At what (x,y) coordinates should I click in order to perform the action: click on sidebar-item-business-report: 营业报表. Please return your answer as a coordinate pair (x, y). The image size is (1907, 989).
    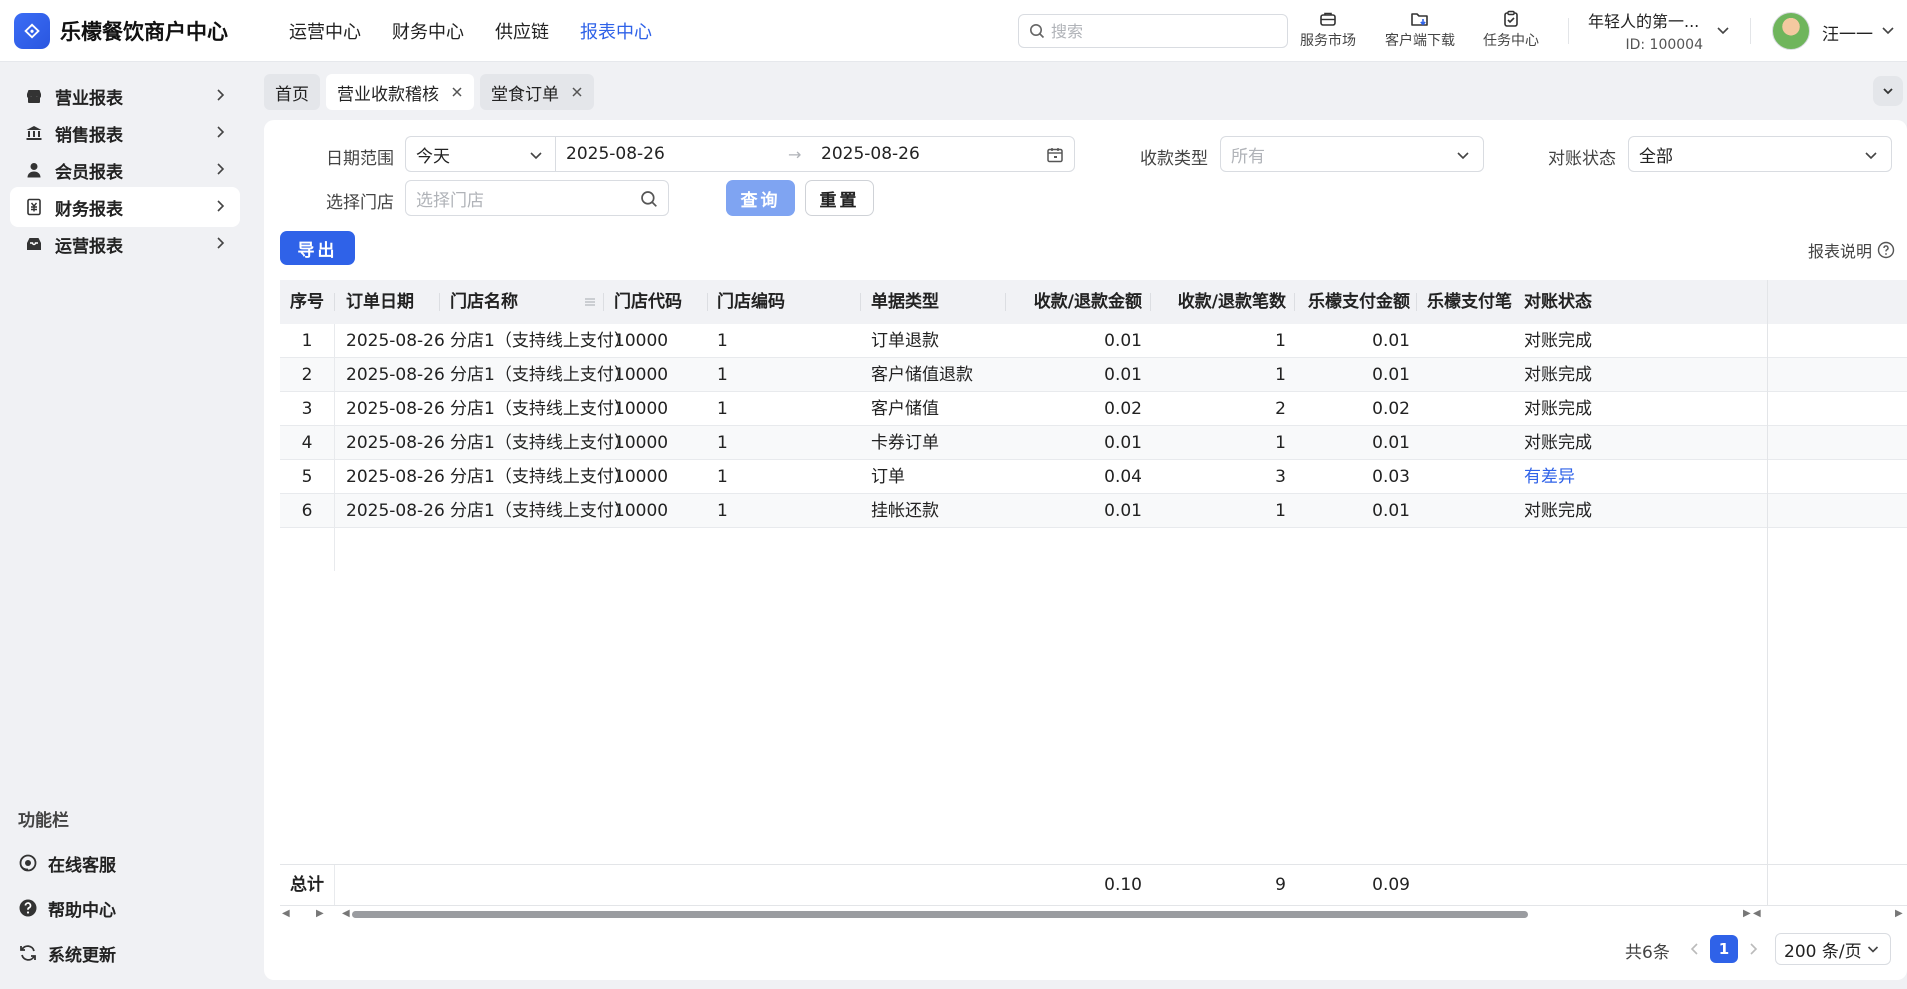
    Looking at the image, I should click on (125, 96).